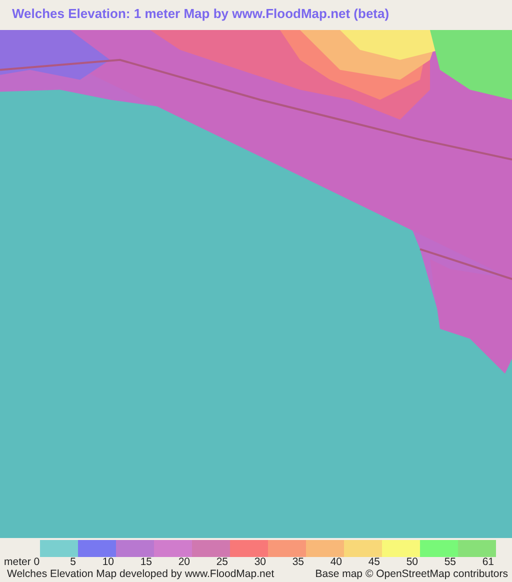 The width and height of the screenshot is (512, 582). Describe the element at coordinates (184, 562) in the screenshot. I see `legend-label: 20` at that location.